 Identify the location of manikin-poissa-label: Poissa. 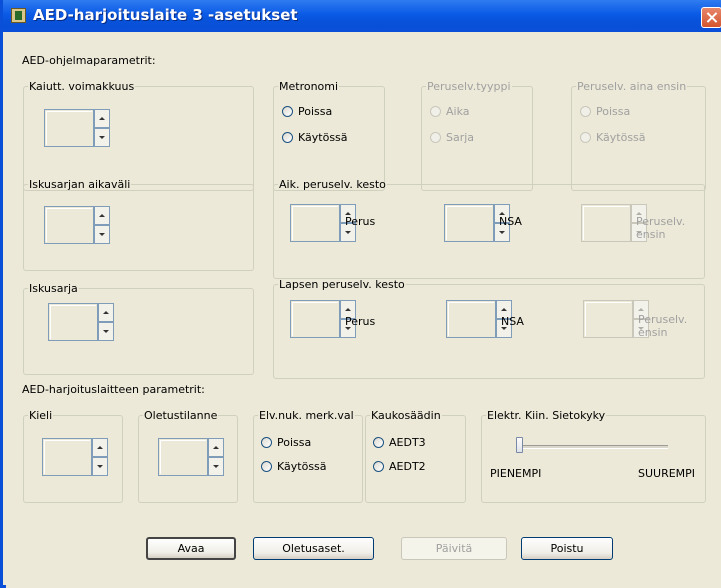
(294, 442).